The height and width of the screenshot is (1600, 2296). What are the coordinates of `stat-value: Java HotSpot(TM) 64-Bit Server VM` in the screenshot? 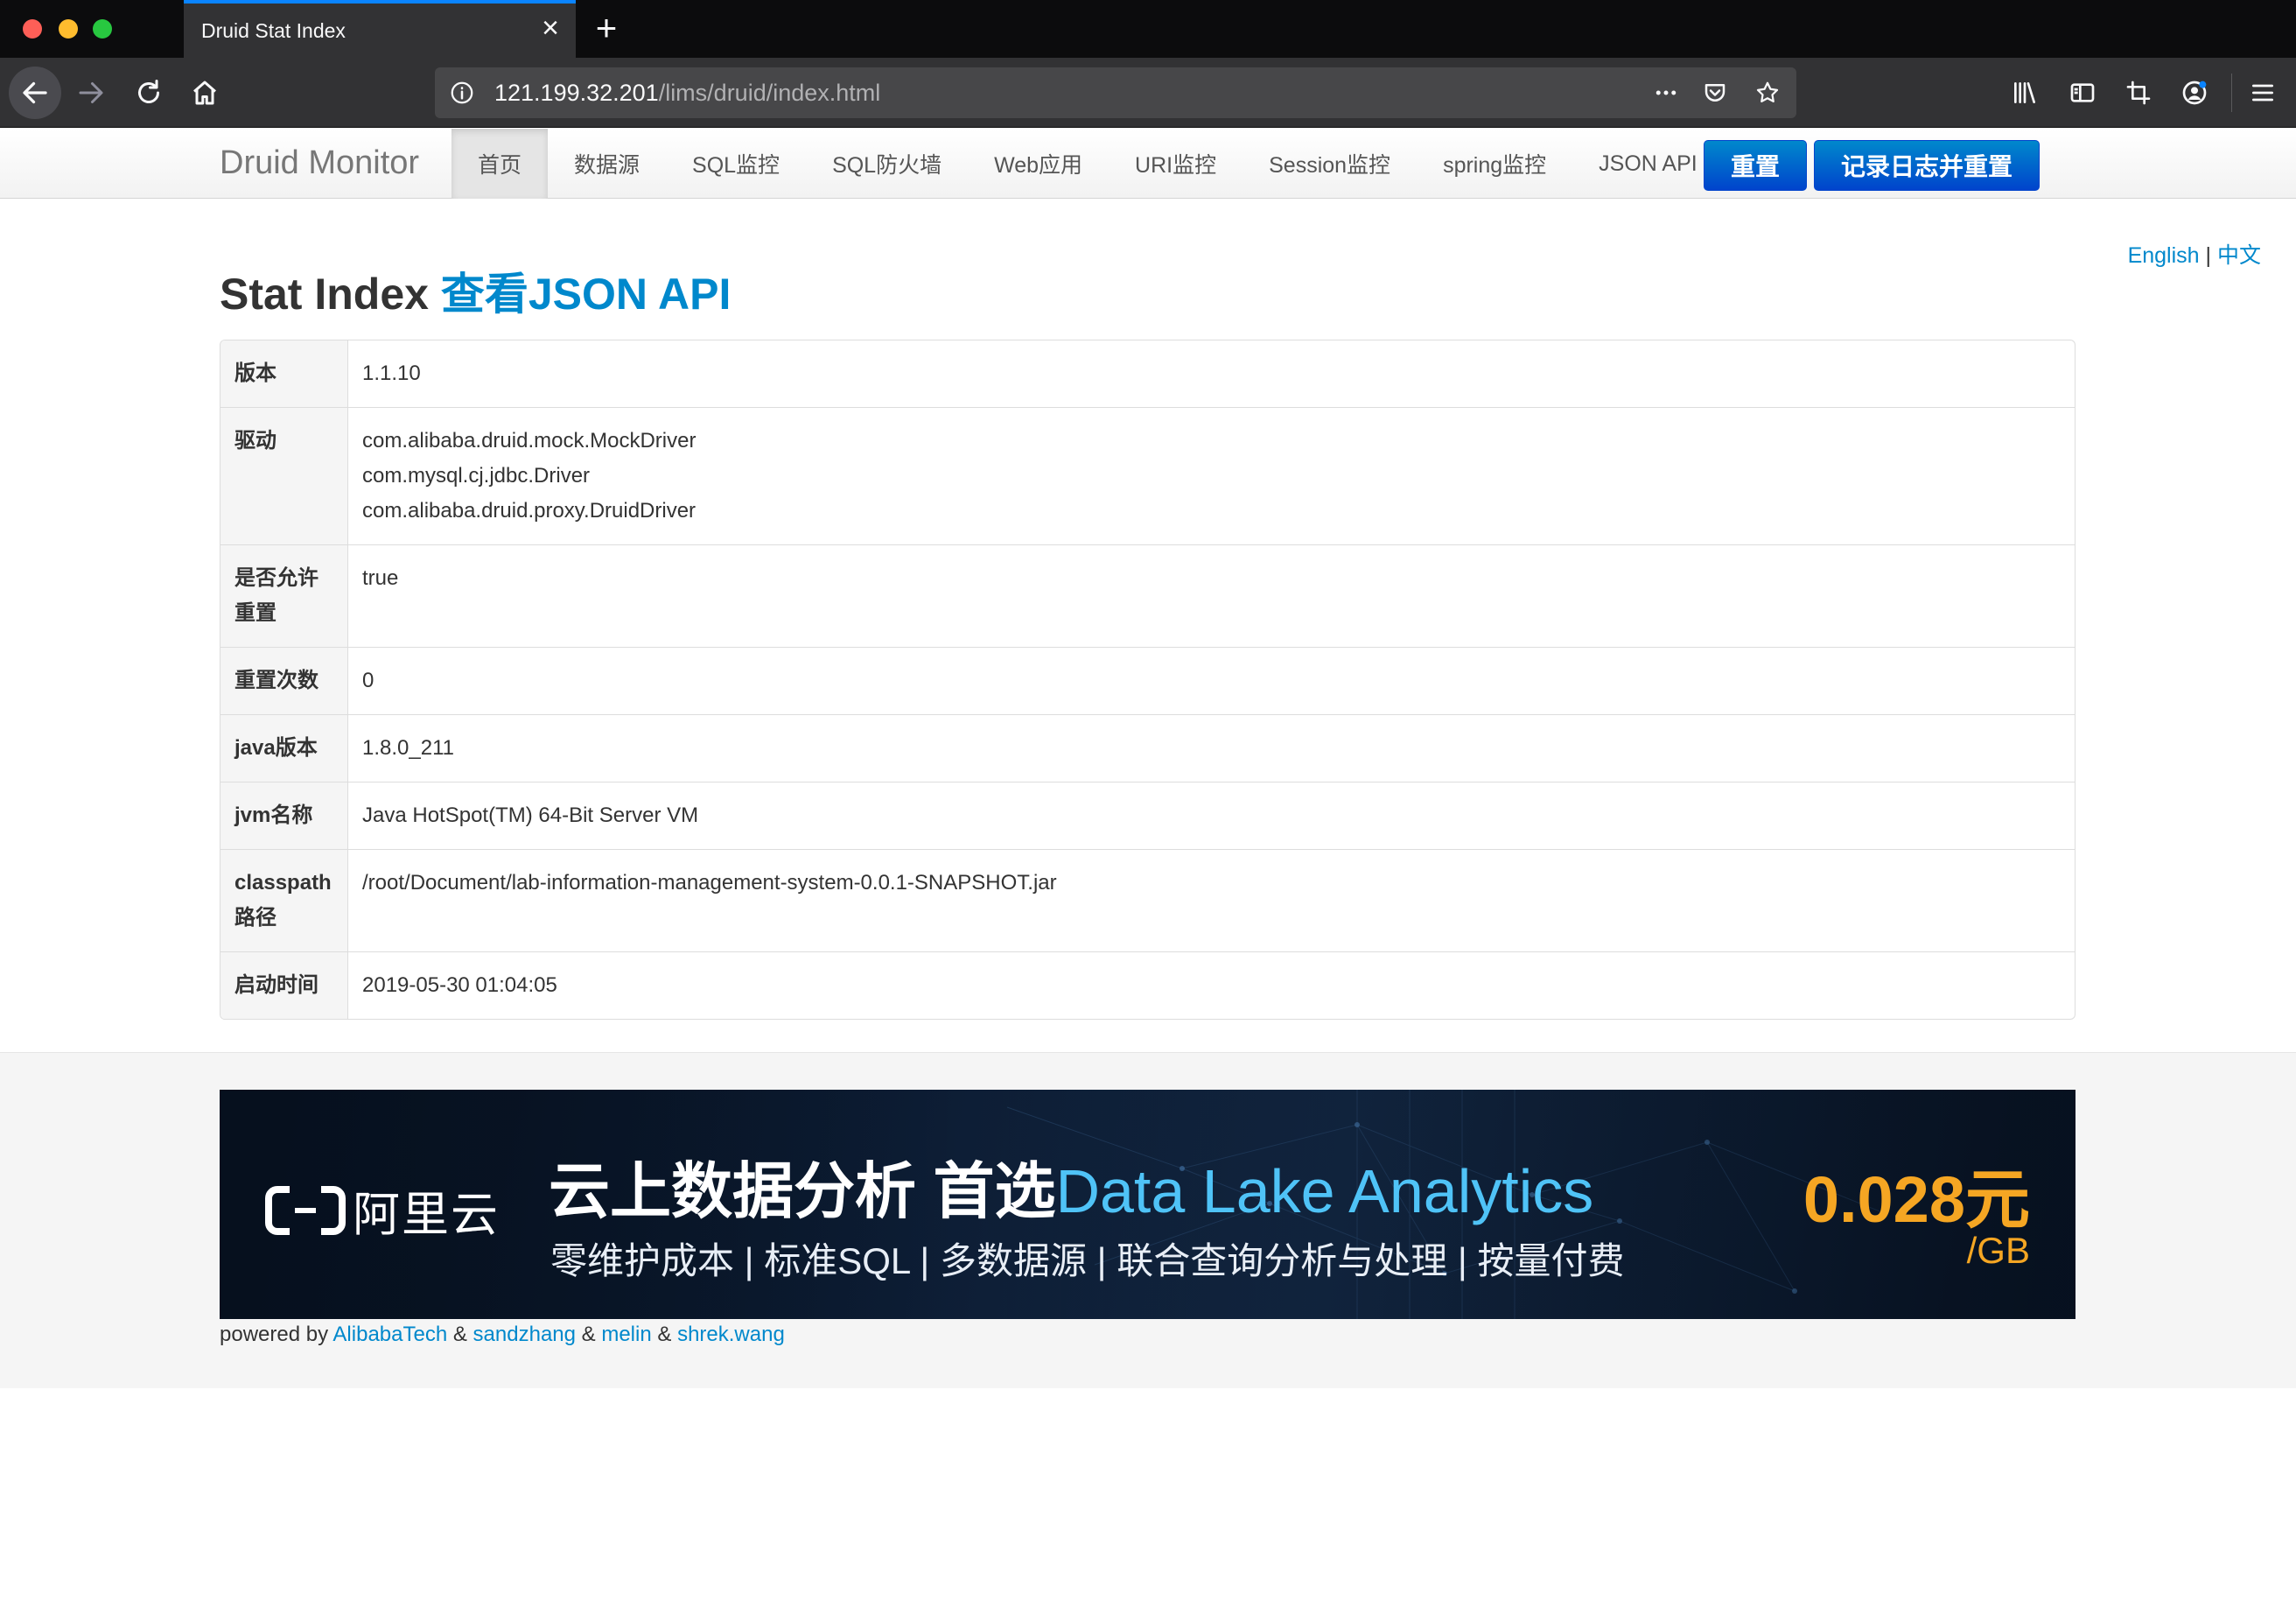 It's located at (530, 815).